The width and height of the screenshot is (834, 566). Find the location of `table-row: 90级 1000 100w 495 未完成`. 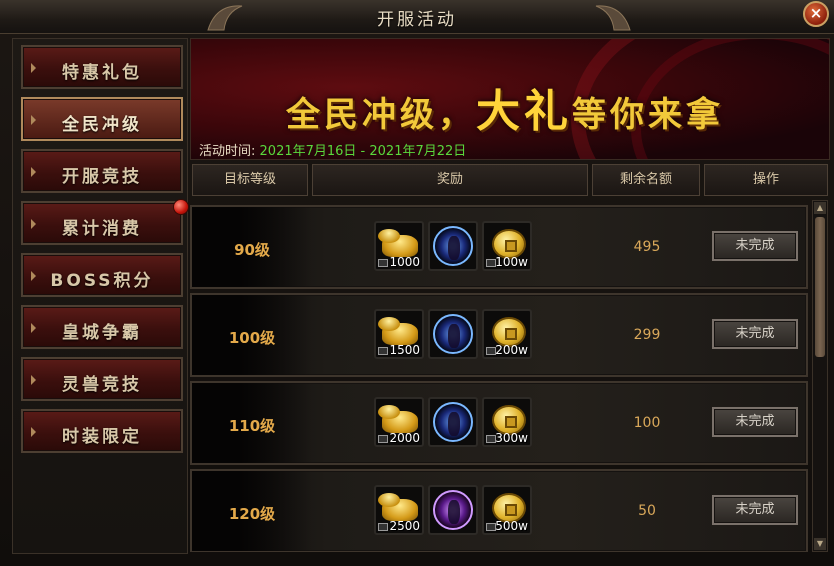

table-row: 90级 1000 100w 495 未完成 is located at coordinates (499, 247).